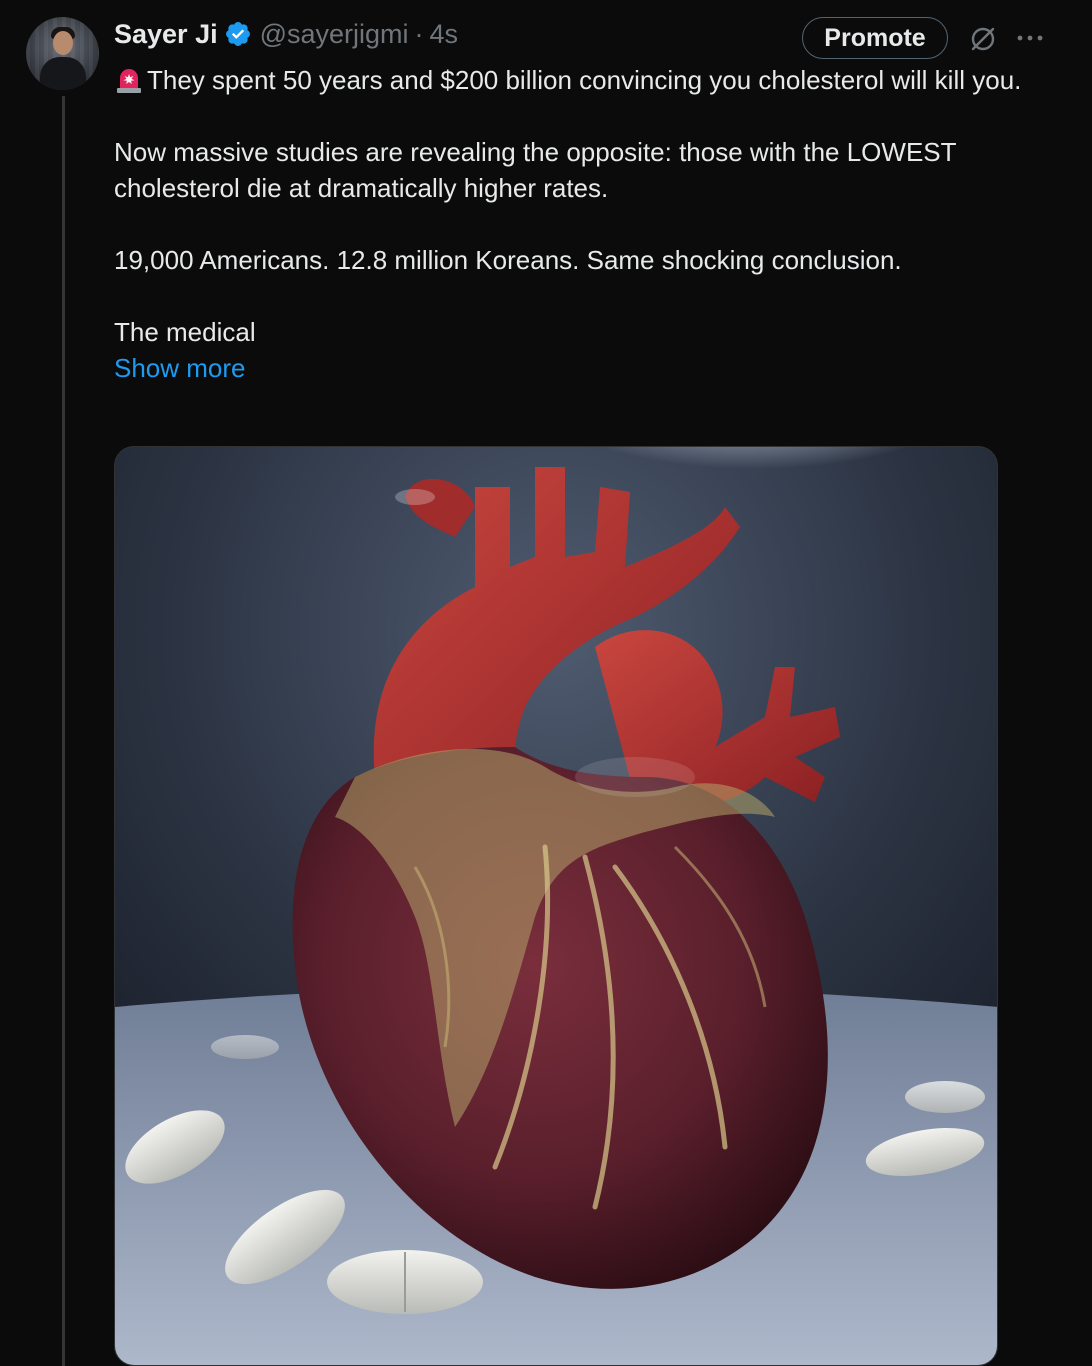  I want to click on timestamp: 4s, so click(444, 34).